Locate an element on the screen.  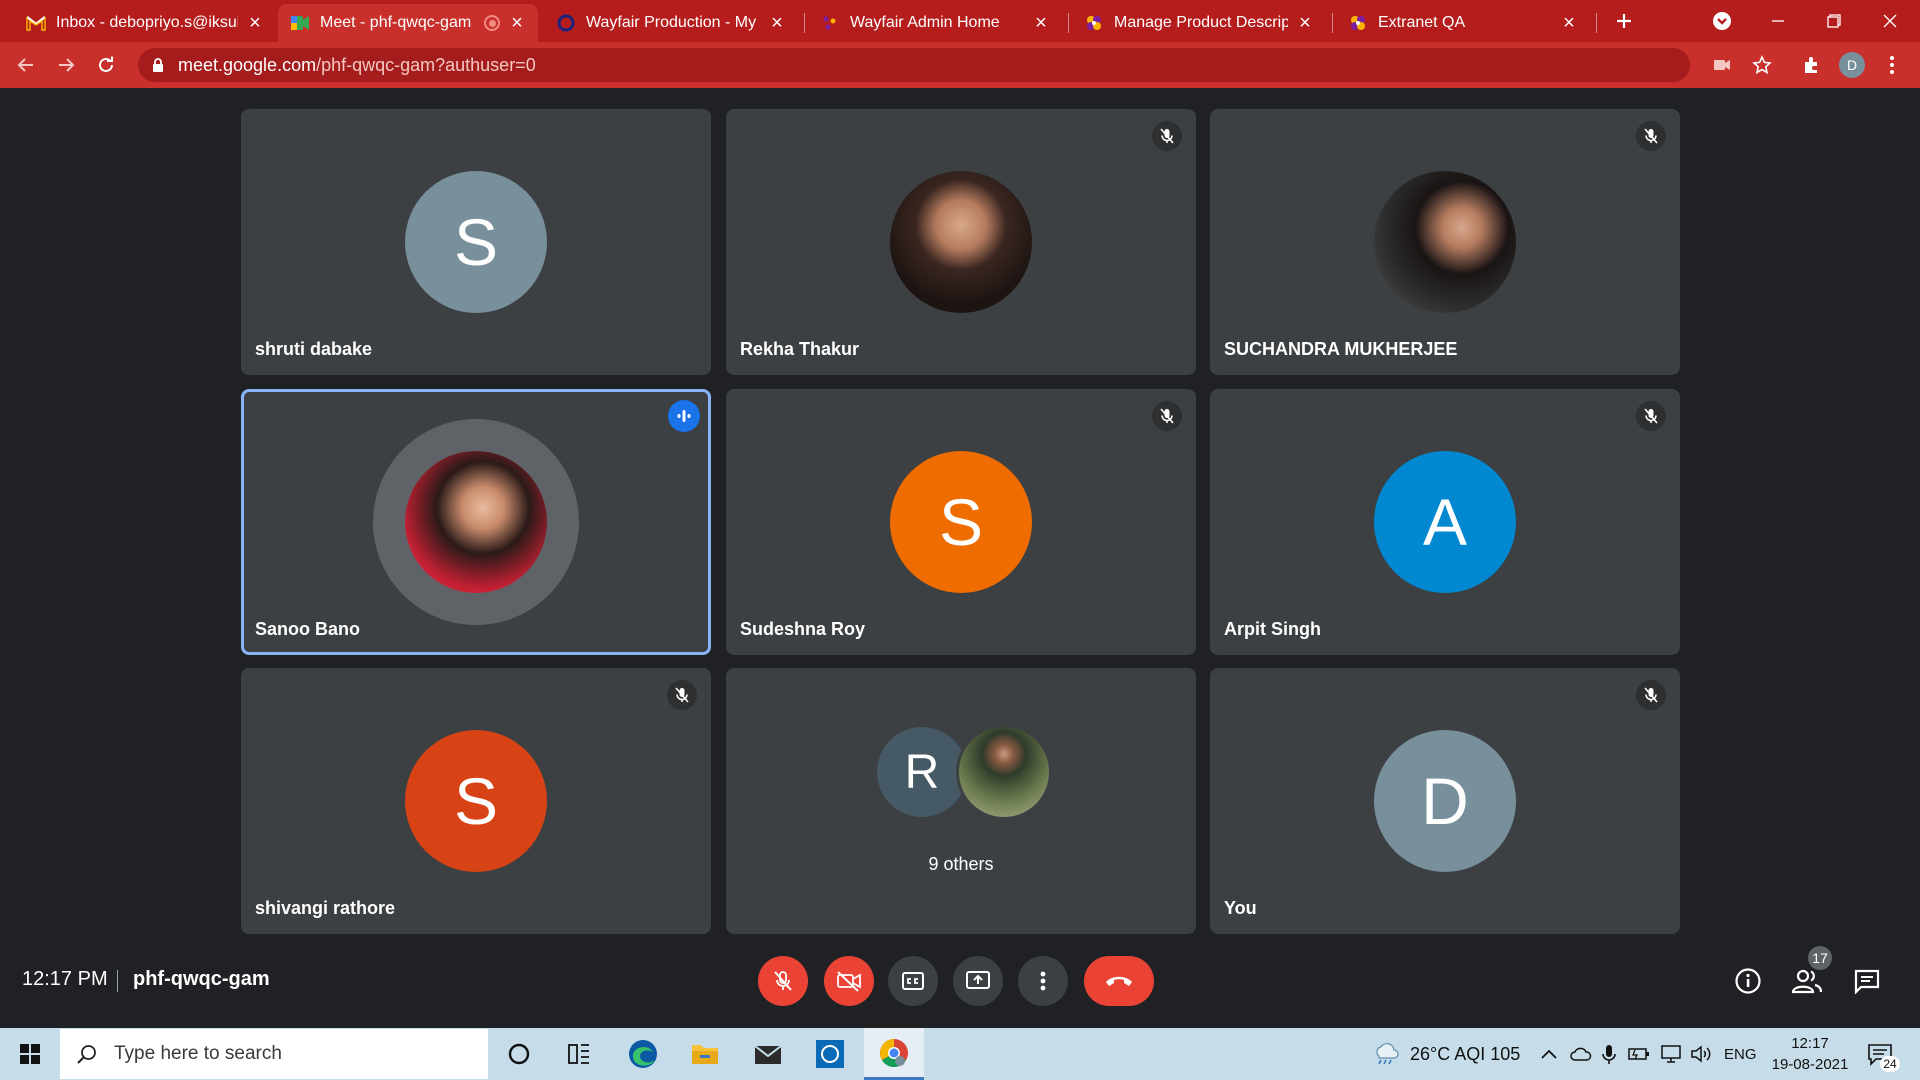
start-button is located at coordinates (30, 1054).